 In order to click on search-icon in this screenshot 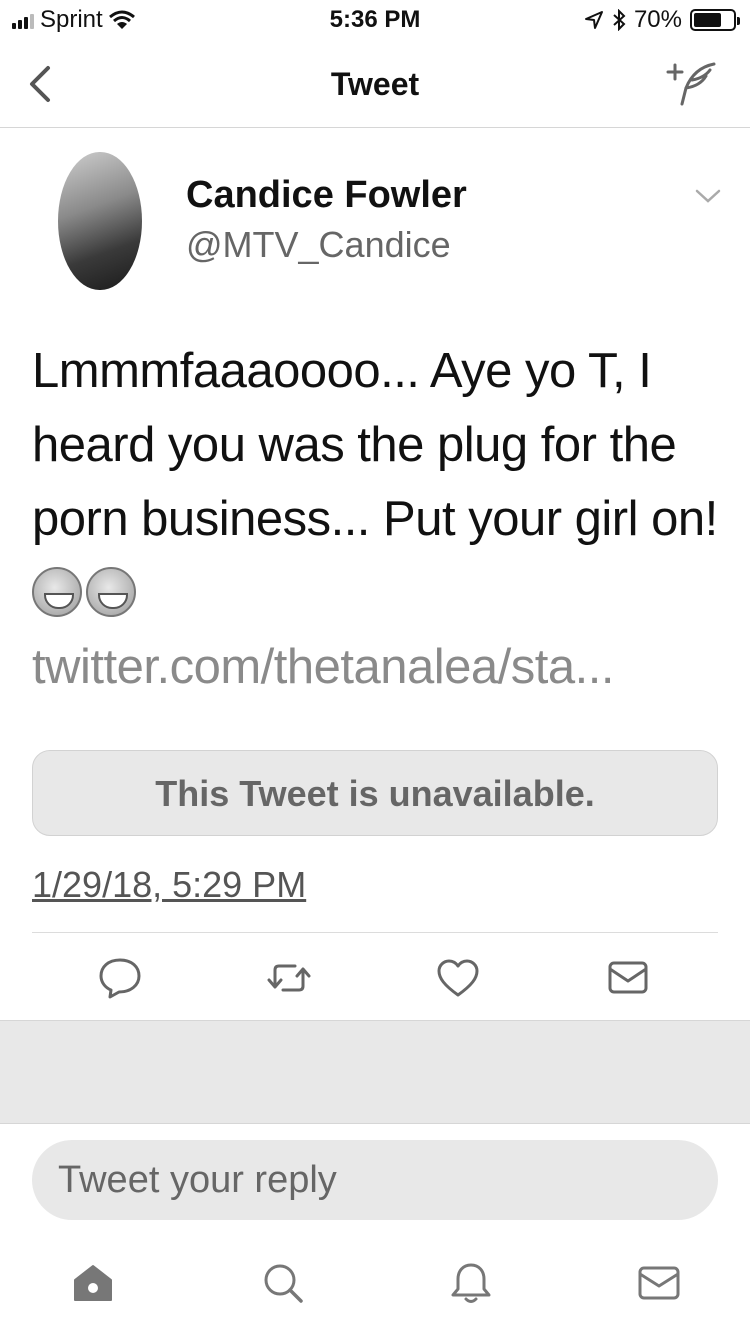, I will do `click(283, 1283)`.